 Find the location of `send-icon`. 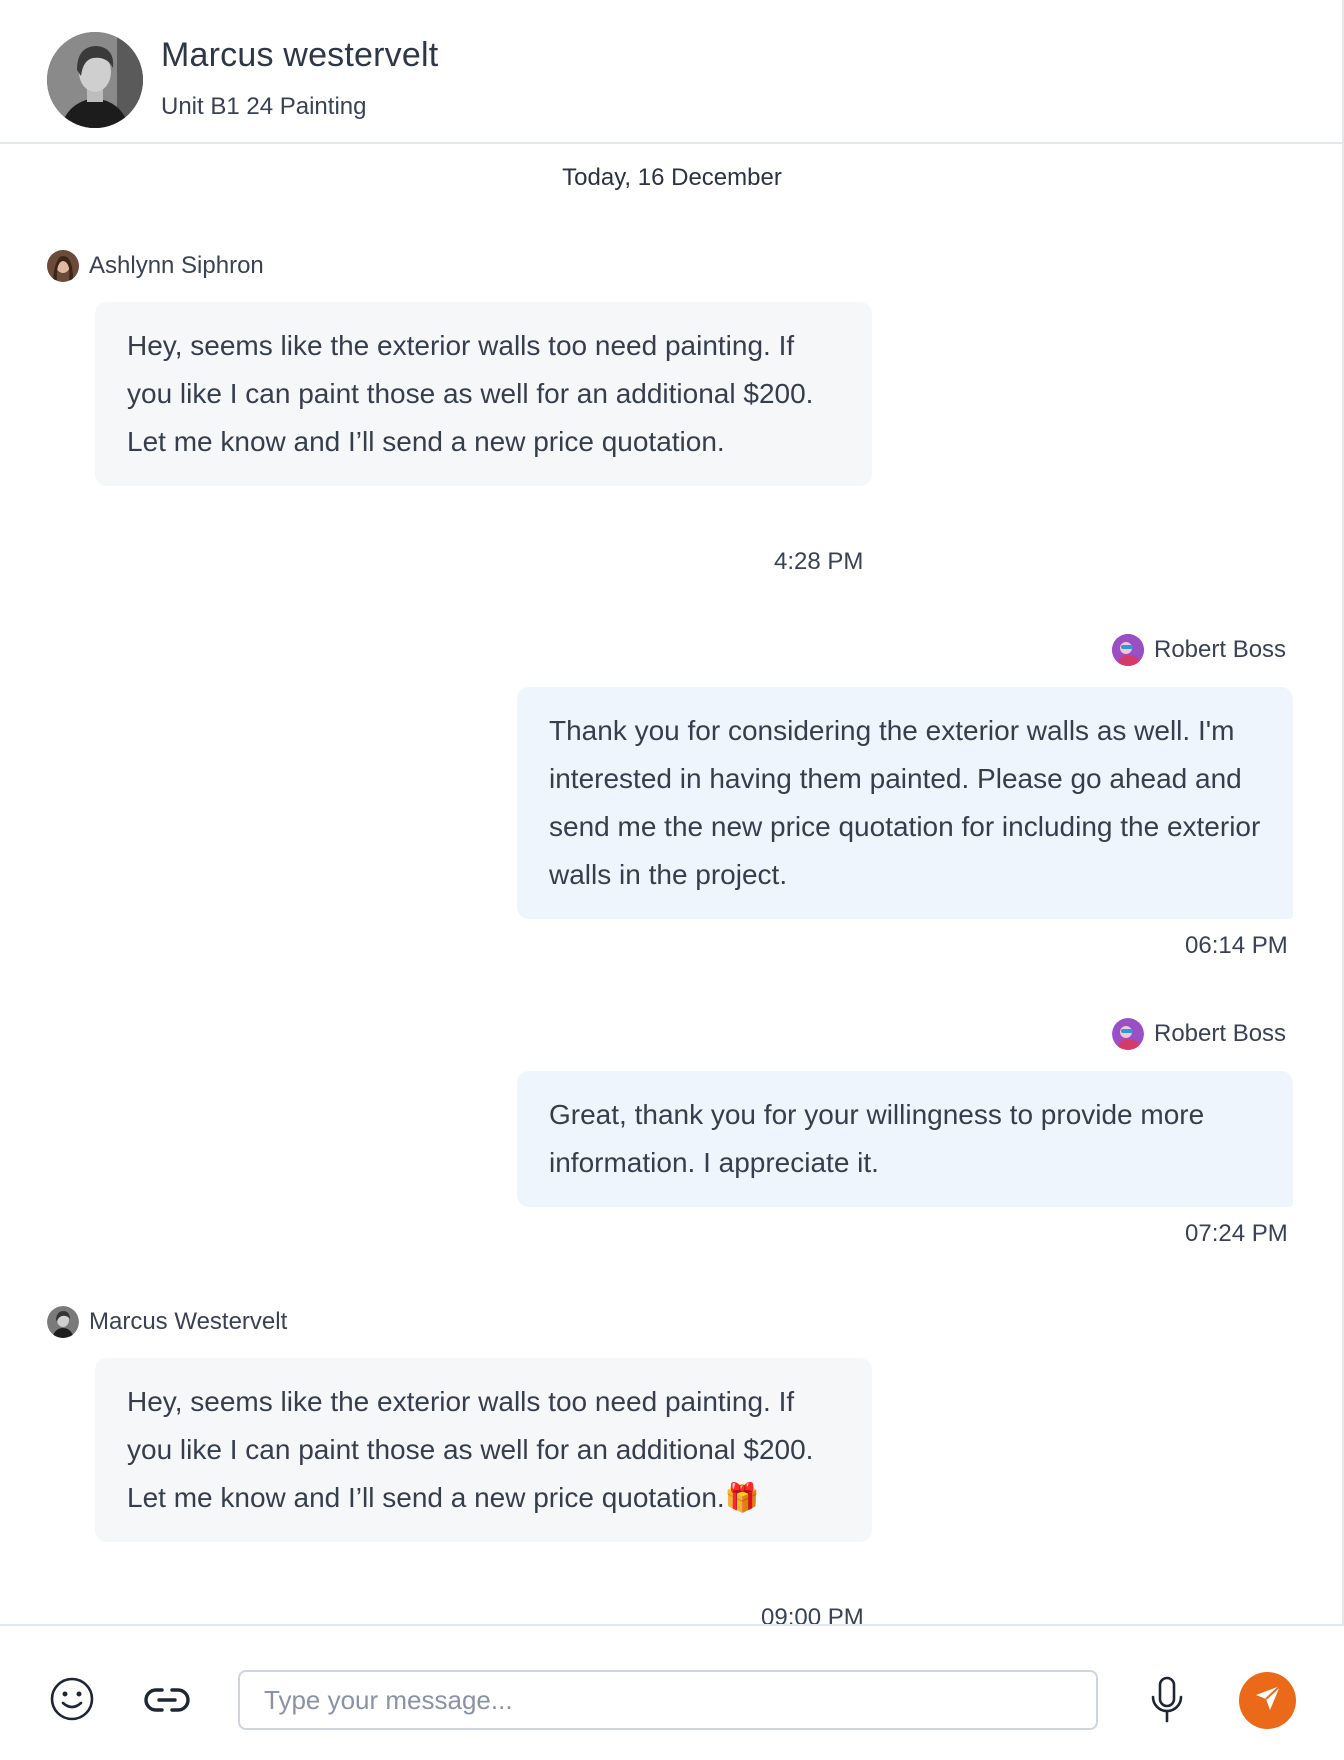

send-icon is located at coordinates (1268, 1700).